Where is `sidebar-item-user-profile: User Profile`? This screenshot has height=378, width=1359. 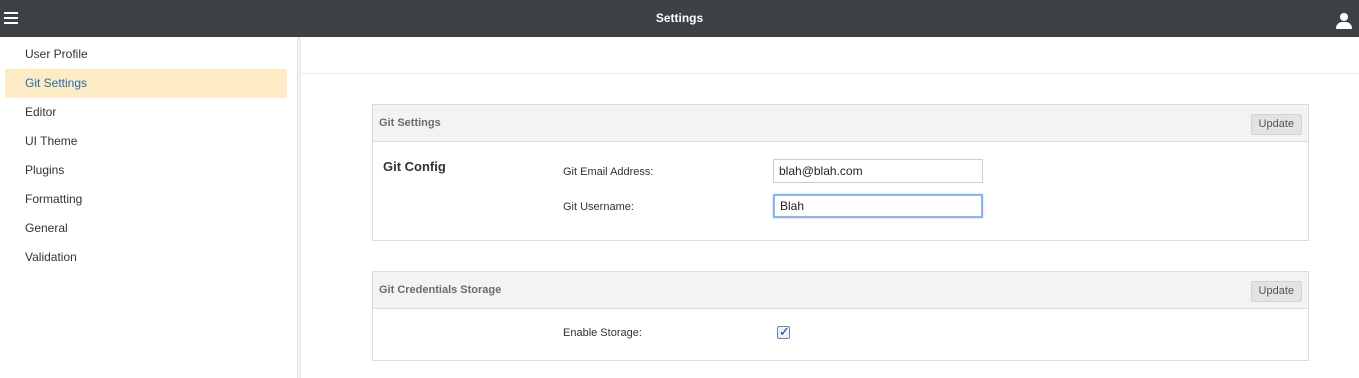
sidebar-item-user-profile: User Profile is located at coordinates (146, 54).